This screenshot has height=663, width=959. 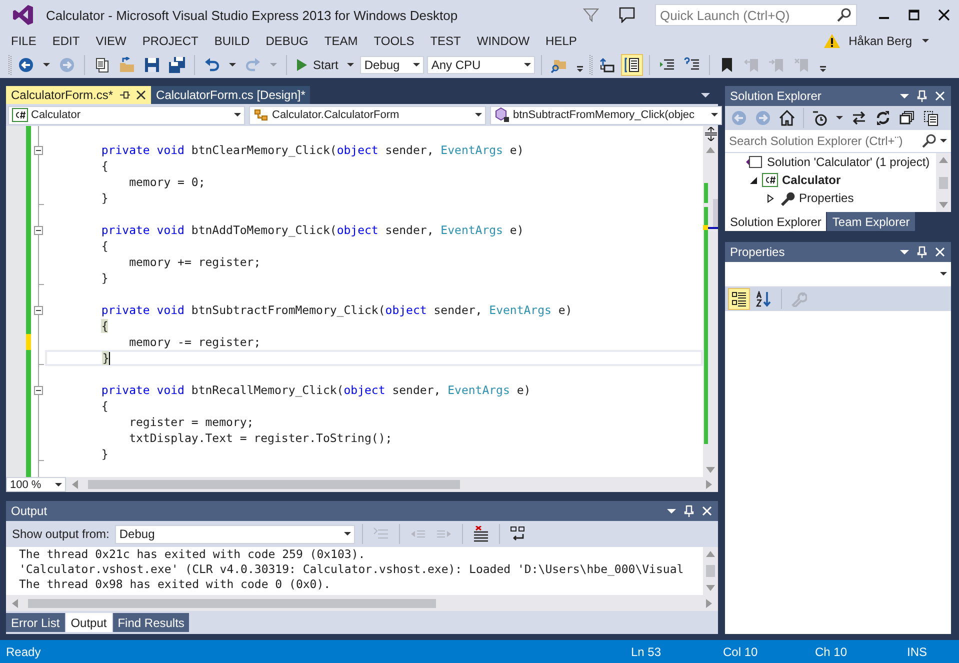 I want to click on wrench-icon, so click(x=787, y=198).